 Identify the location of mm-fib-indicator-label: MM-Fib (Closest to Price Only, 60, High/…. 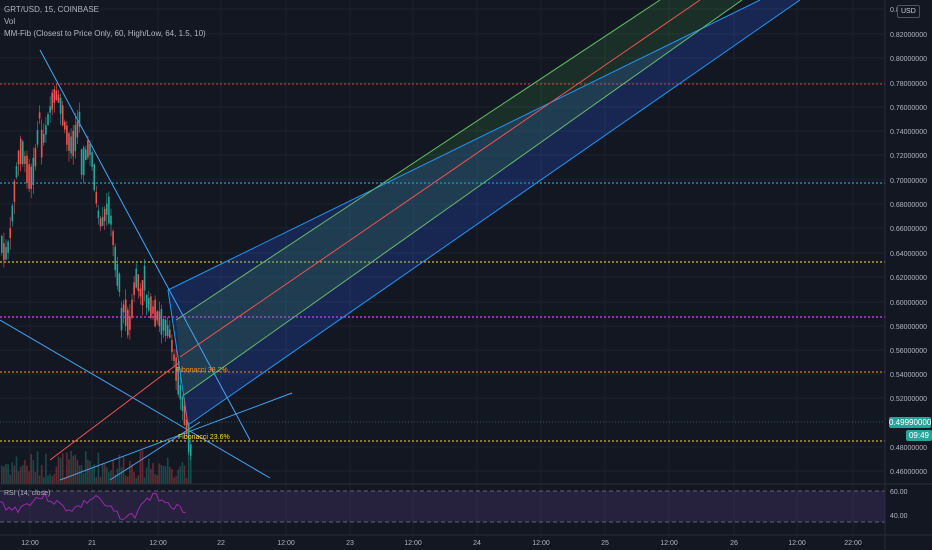
(105, 33).